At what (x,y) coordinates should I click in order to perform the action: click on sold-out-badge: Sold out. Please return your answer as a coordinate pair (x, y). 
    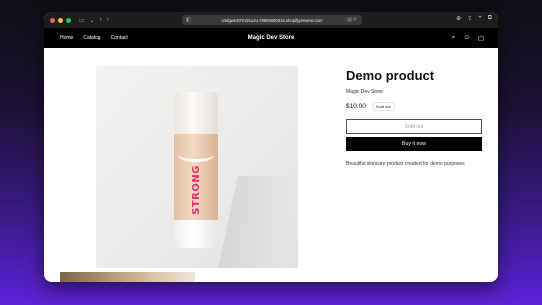
    Looking at the image, I should click on (383, 106).